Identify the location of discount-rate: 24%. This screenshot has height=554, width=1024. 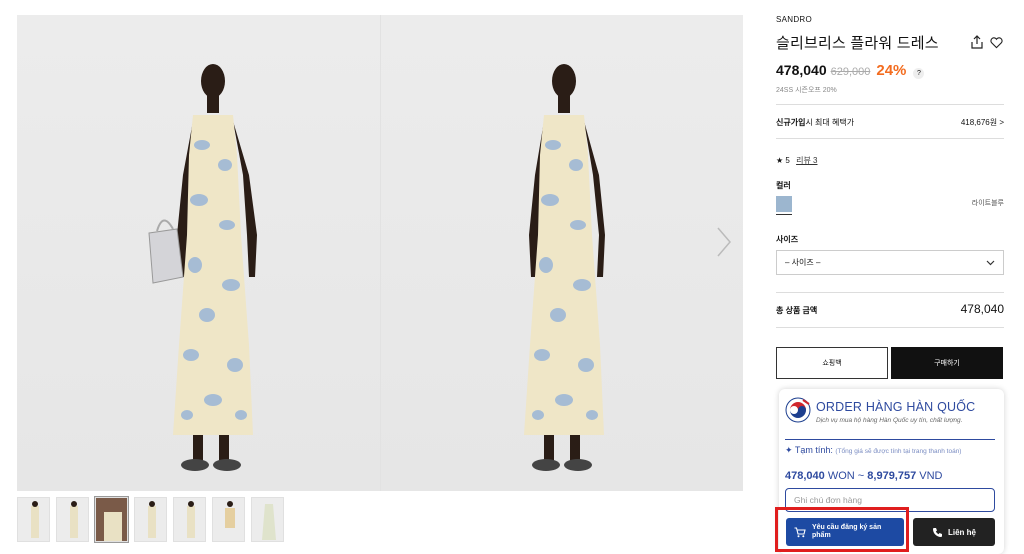
(891, 70).